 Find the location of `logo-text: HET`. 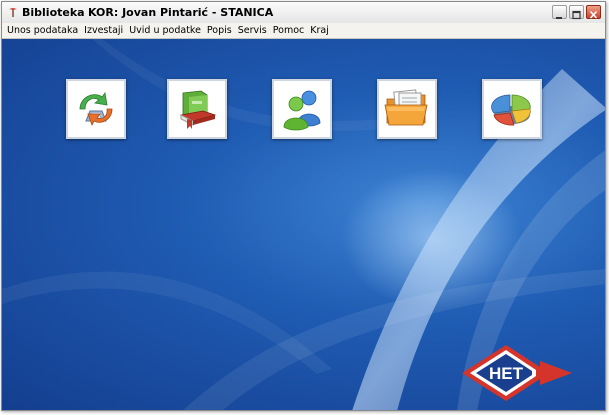

logo-text: HET is located at coordinates (506, 373).